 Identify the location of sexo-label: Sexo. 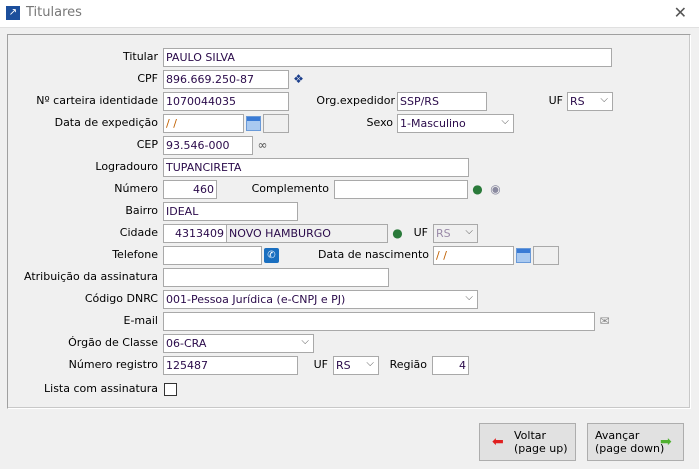
(379, 122).